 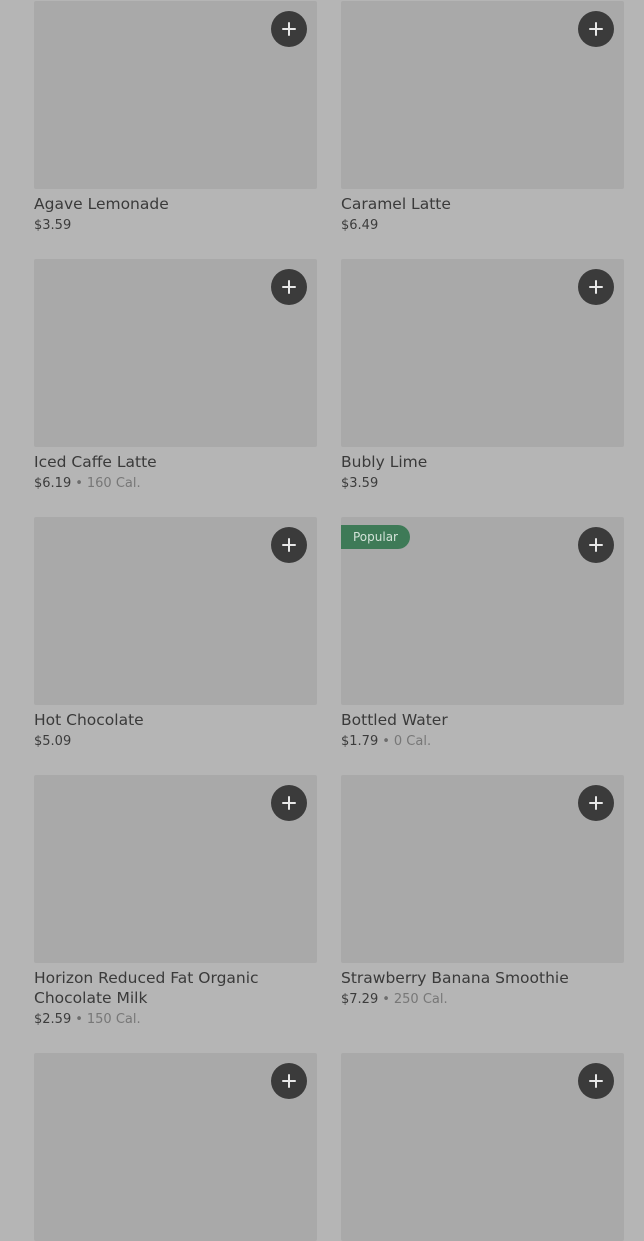 I want to click on item-price: $6.49, so click(x=360, y=225).